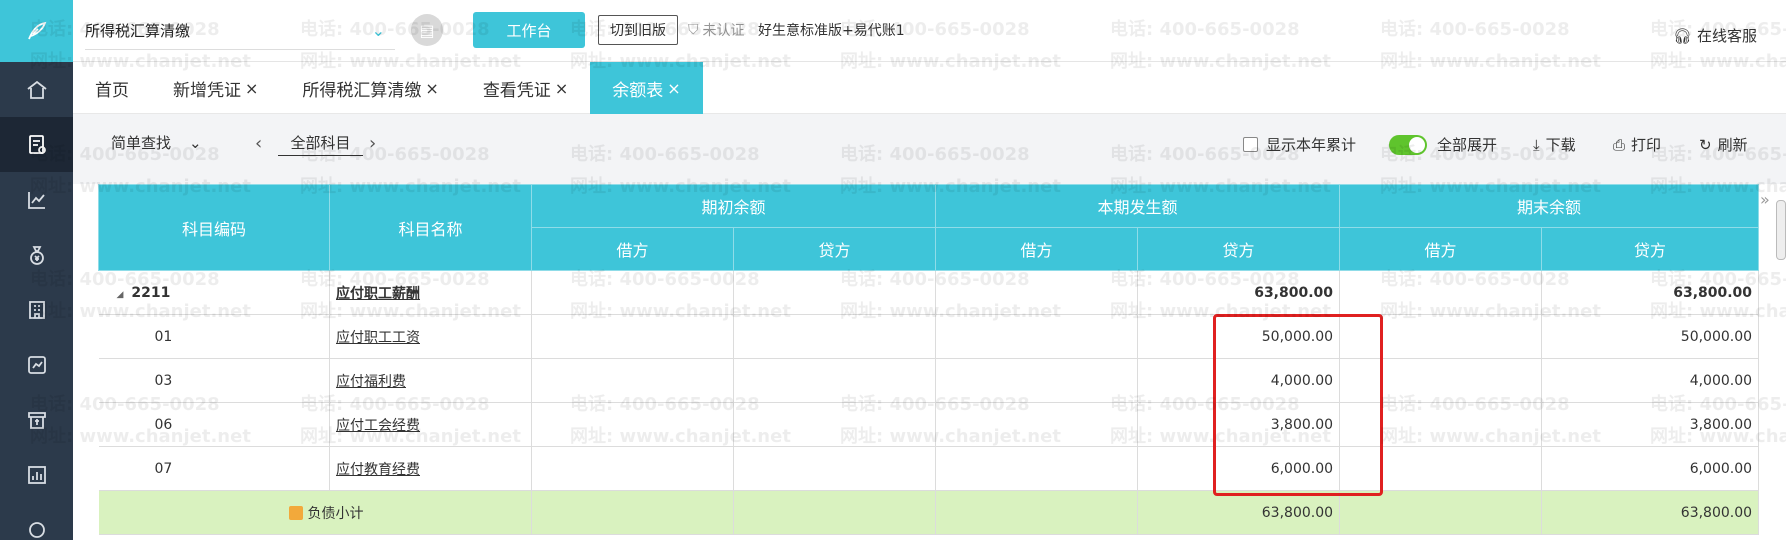 The image size is (1786, 540). I want to click on side-scrollbar, so click(1781, 230).